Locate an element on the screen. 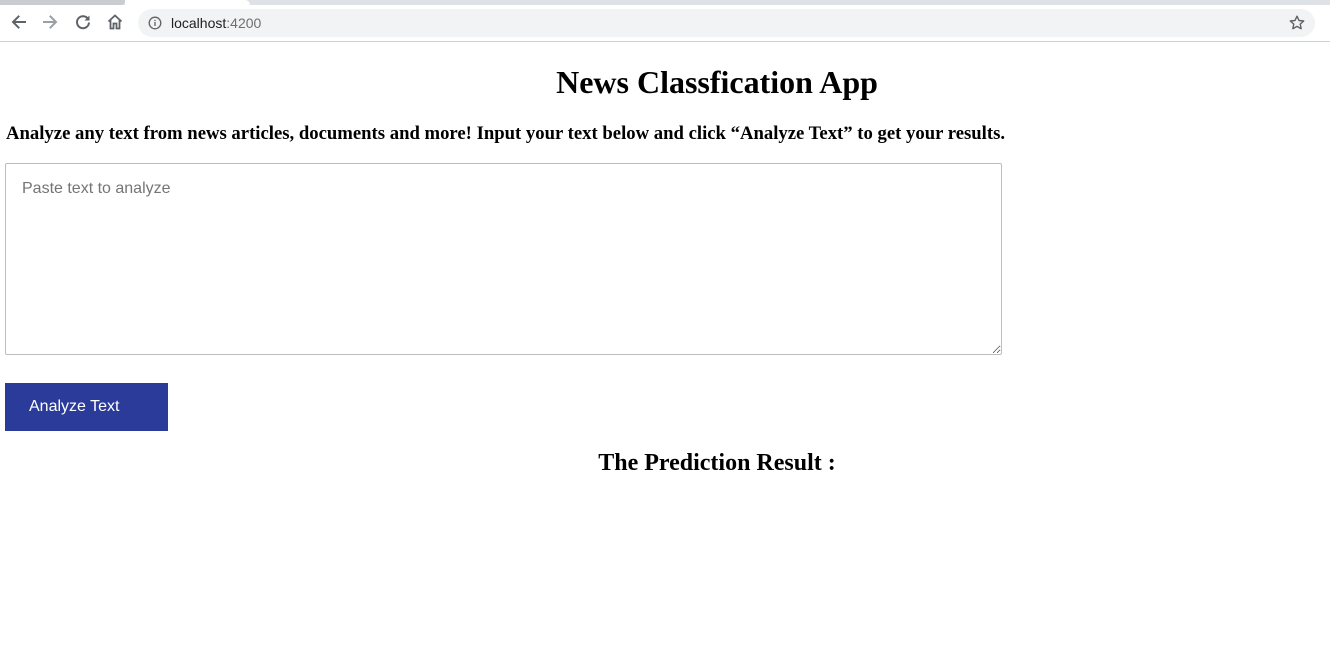 The image size is (1330, 668). browser-tab is located at coordinates (62, 2).